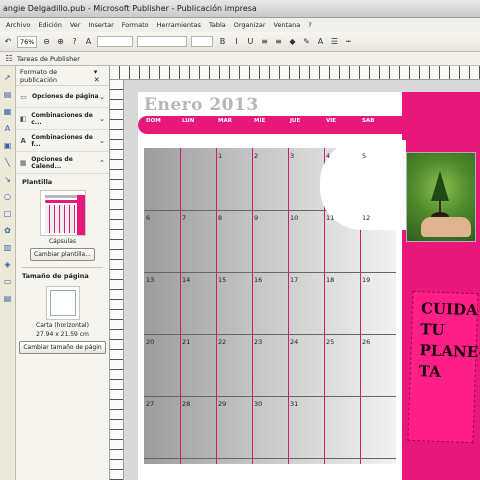  What do you see at coordinates (222, 42) in the screenshot?
I see `bold-icon: B` at bounding box center [222, 42].